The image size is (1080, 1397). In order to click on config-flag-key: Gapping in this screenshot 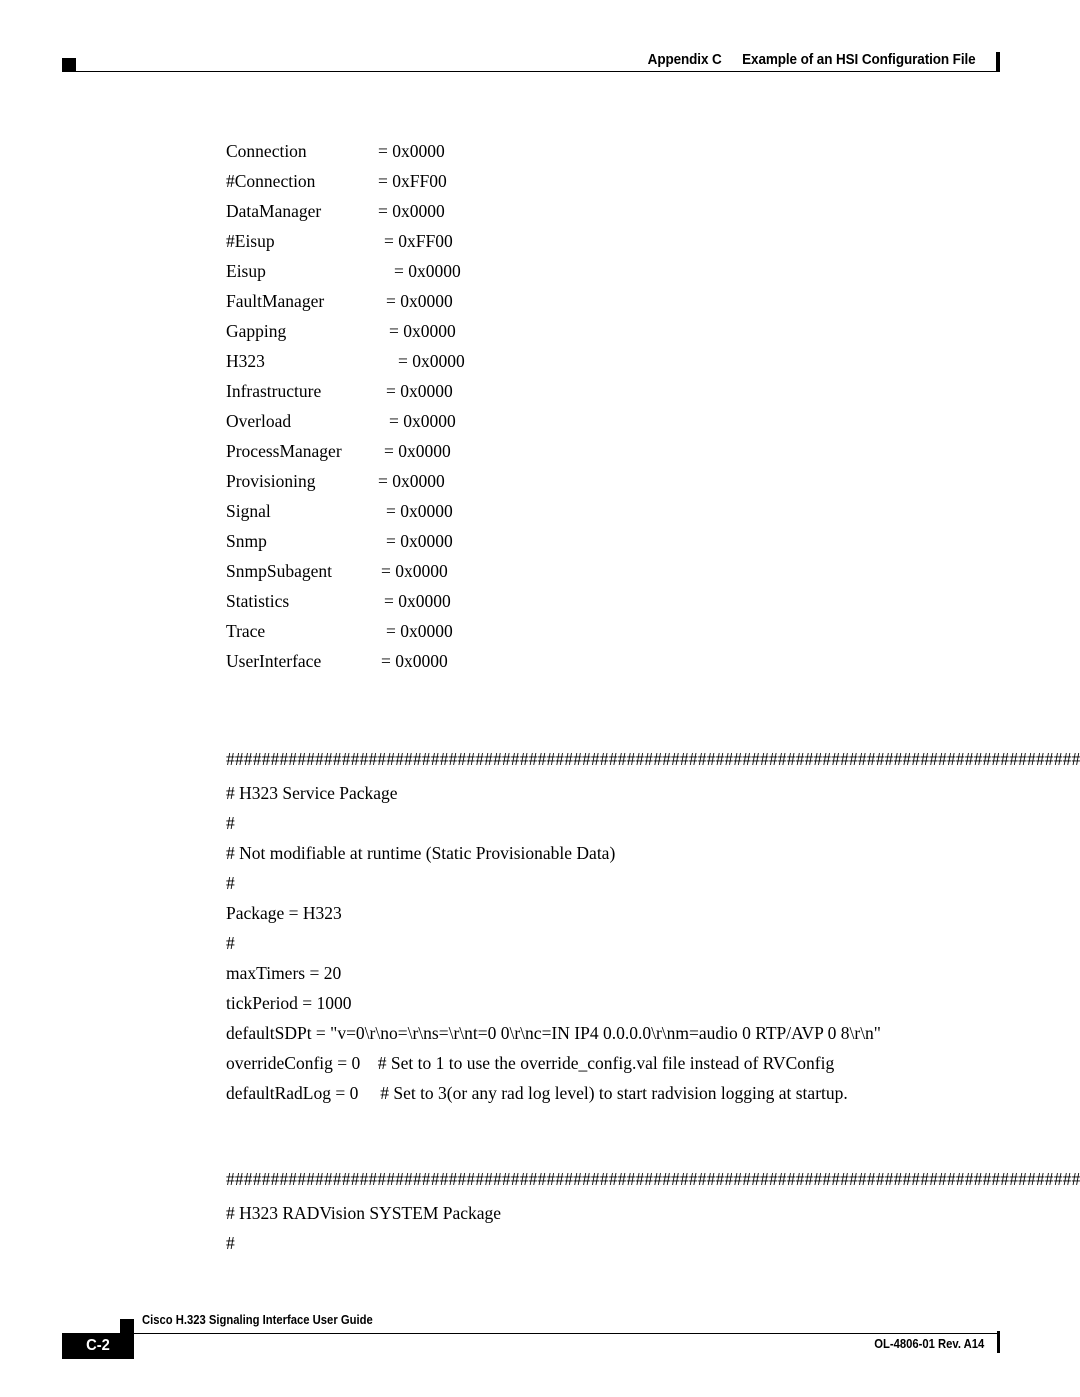, I will do `click(256, 331)`.